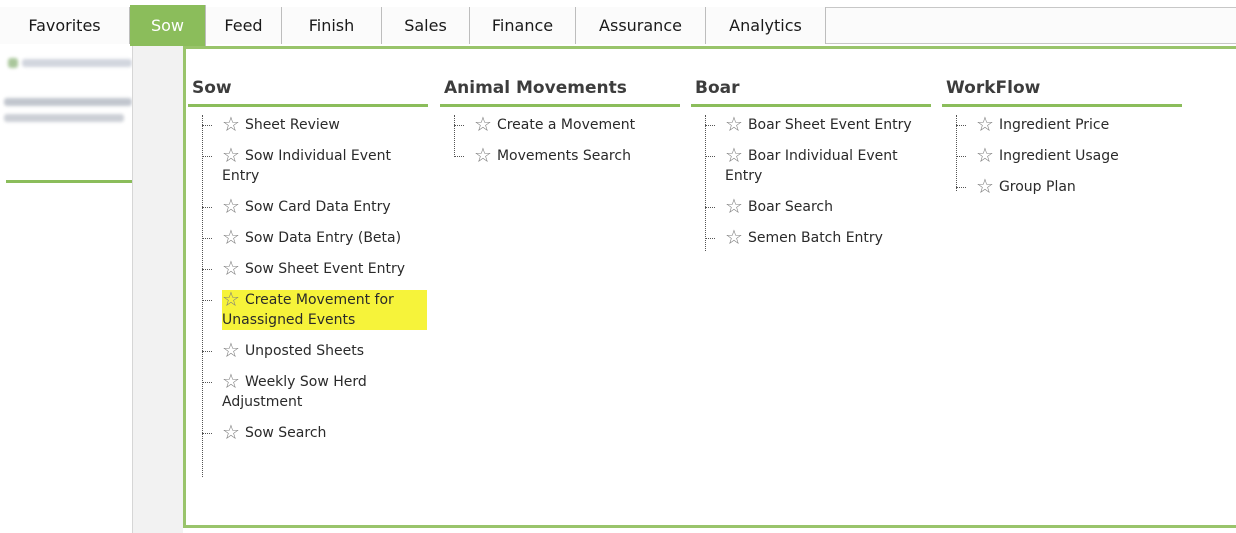 The width and height of the screenshot is (1236, 533). What do you see at coordinates (1058, 156) in the screenshot?
I see `menu-item-label: Ingredient Usage` at bounding box center [1058, 156].